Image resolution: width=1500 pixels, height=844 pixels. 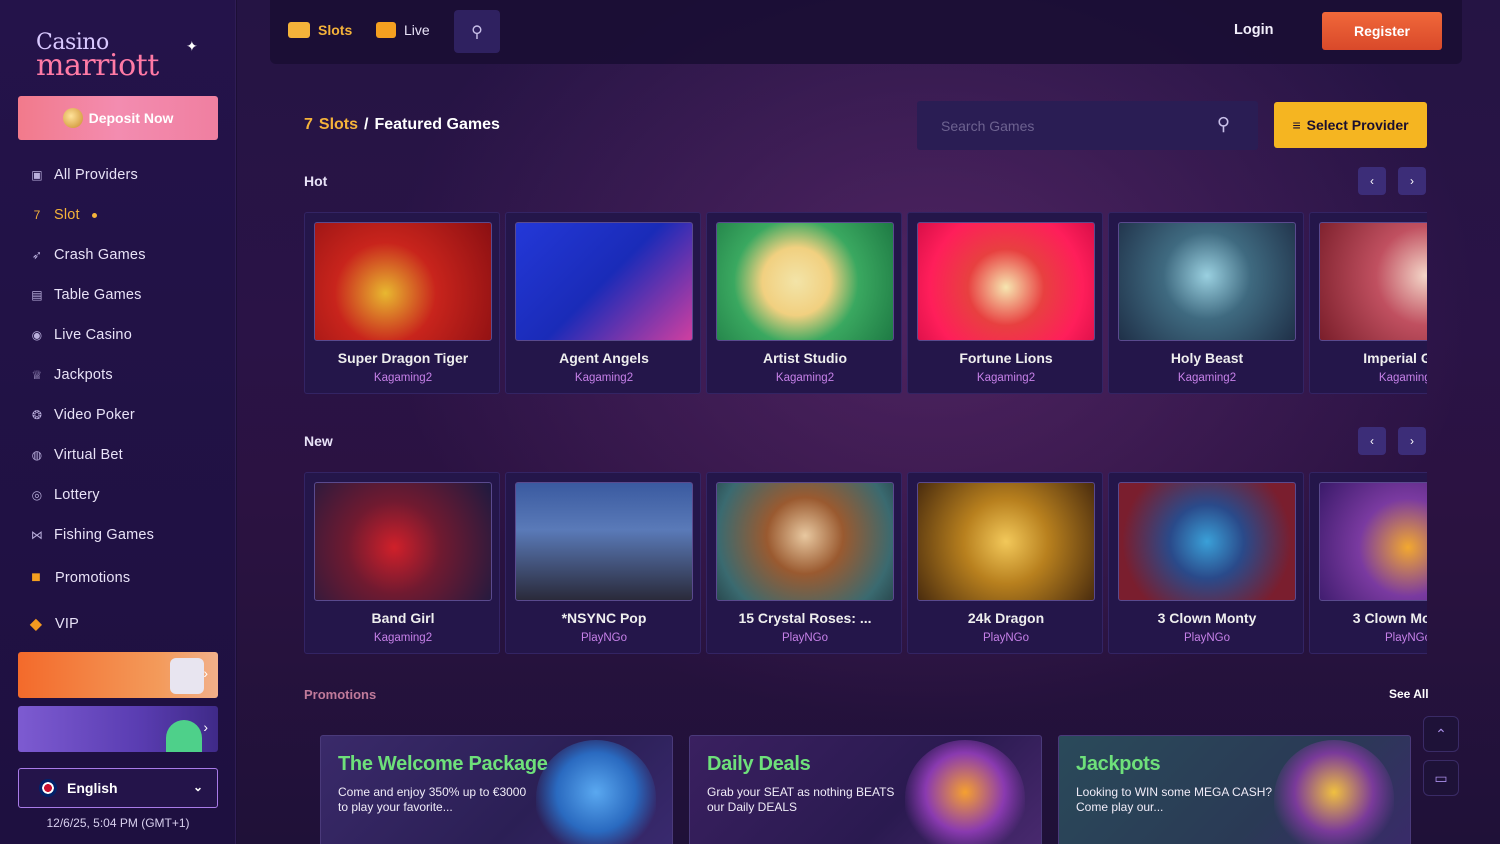 I want to click on deposit-now-button: Deposit Now, so click(x=118, y=118).